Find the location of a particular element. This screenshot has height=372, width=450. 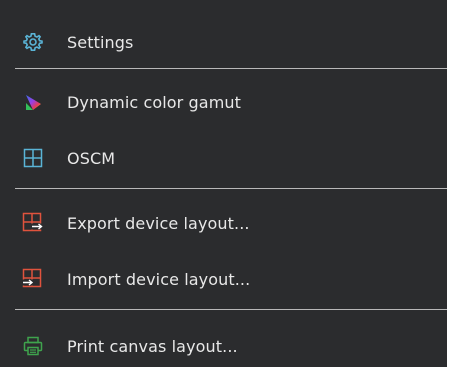

menu-item-oscm: OSCM is located at coordinates (225, 158).